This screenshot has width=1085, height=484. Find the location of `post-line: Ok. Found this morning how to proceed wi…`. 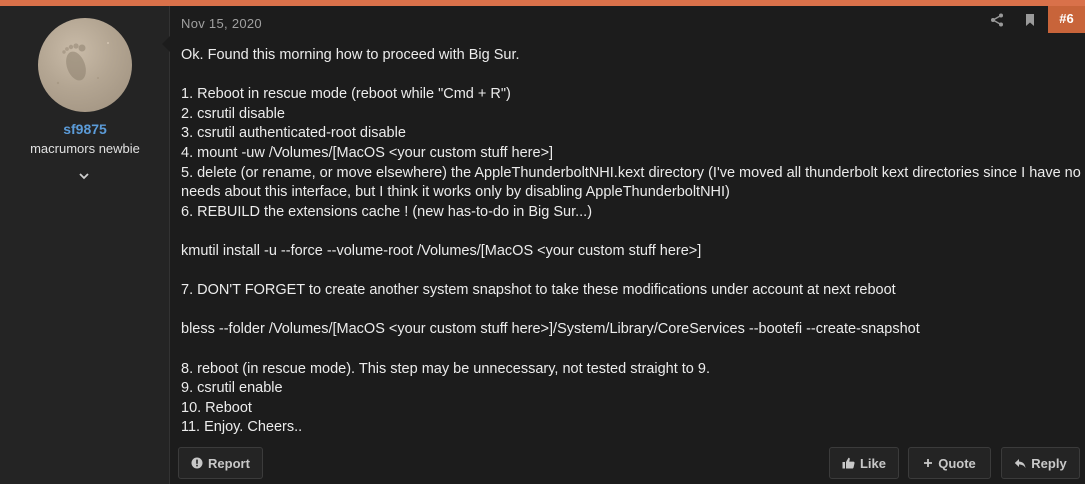

post-line: Ok. Found this morning how to proceed wi… is located at coordinates (350, 55).